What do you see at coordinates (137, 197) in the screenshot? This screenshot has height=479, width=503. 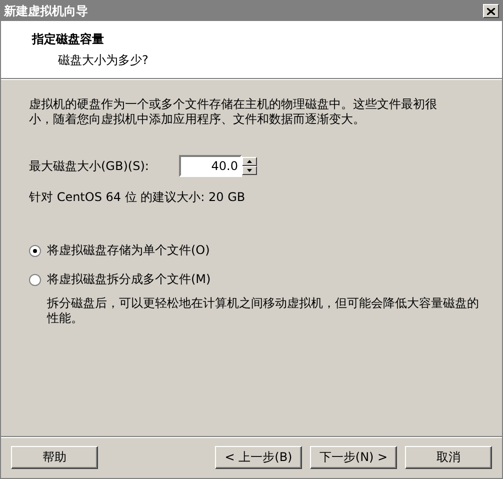 I see `recommendation-text: 针对 CentOS 64 位 的建议大小: 20 GB` at bounding box center [137, 197].